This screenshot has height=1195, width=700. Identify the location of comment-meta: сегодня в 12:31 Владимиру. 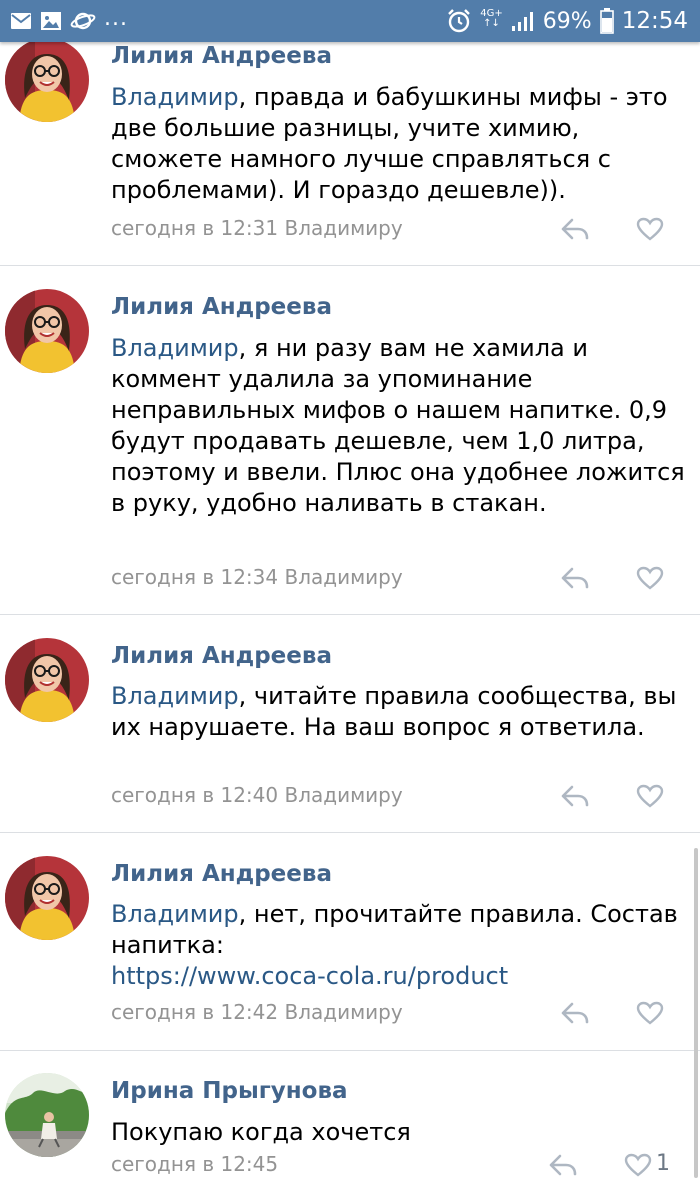
(257, 228).